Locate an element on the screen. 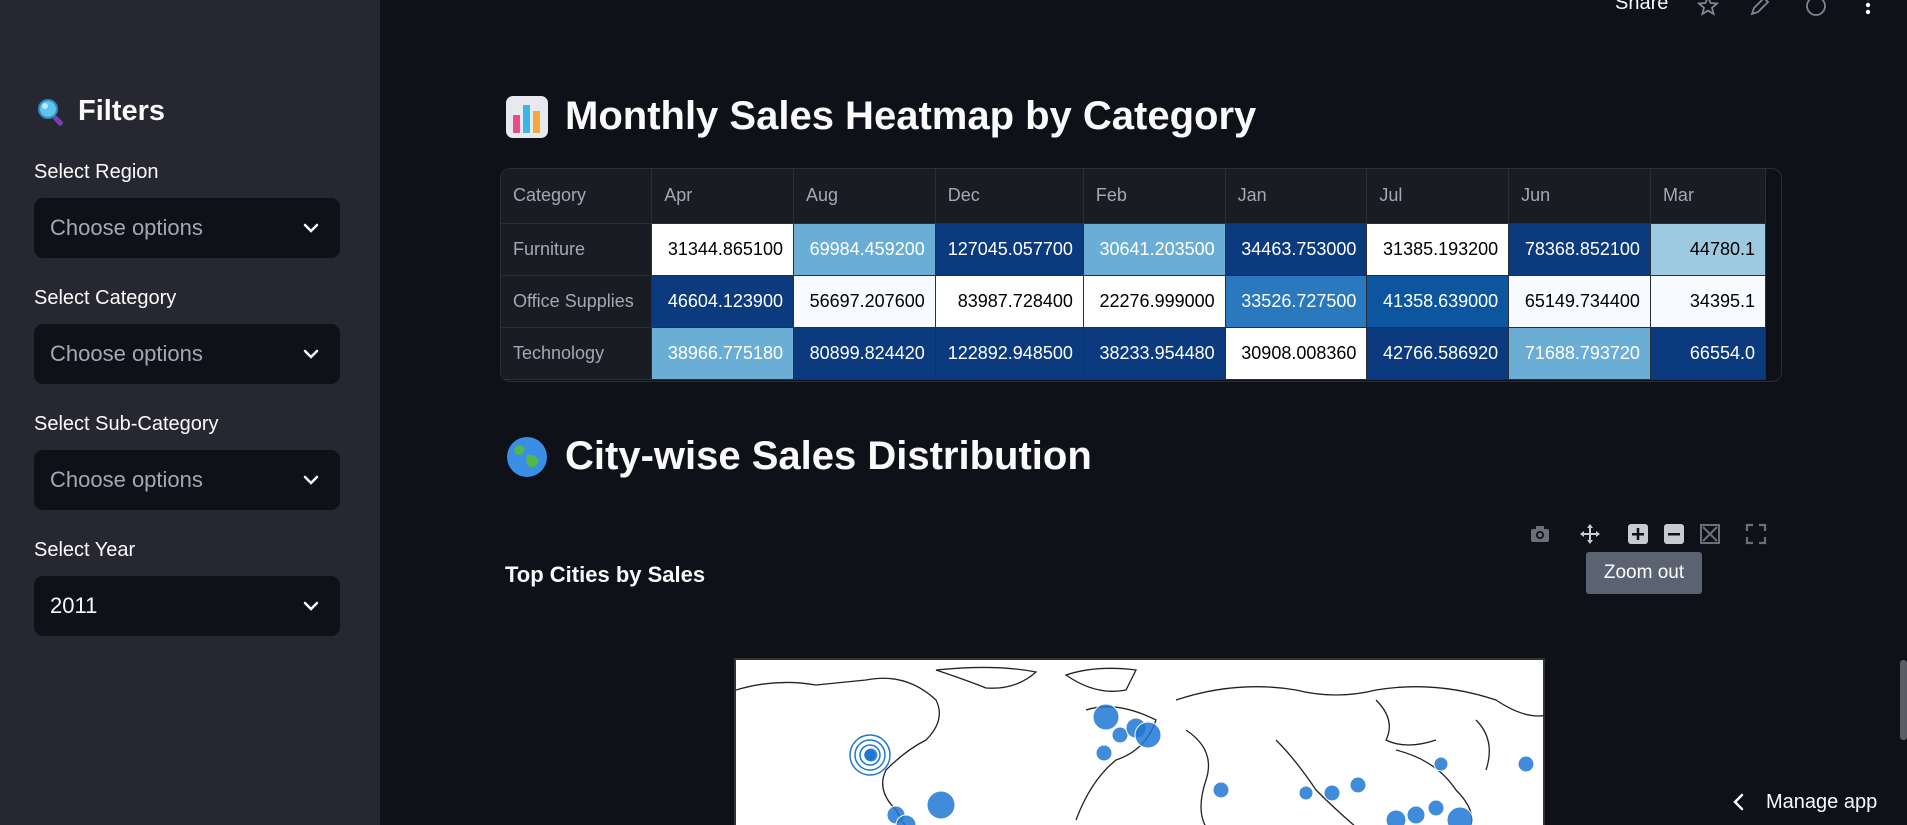  heatmap-cell: 30908.008360 is located at coordinates (1296, 353).